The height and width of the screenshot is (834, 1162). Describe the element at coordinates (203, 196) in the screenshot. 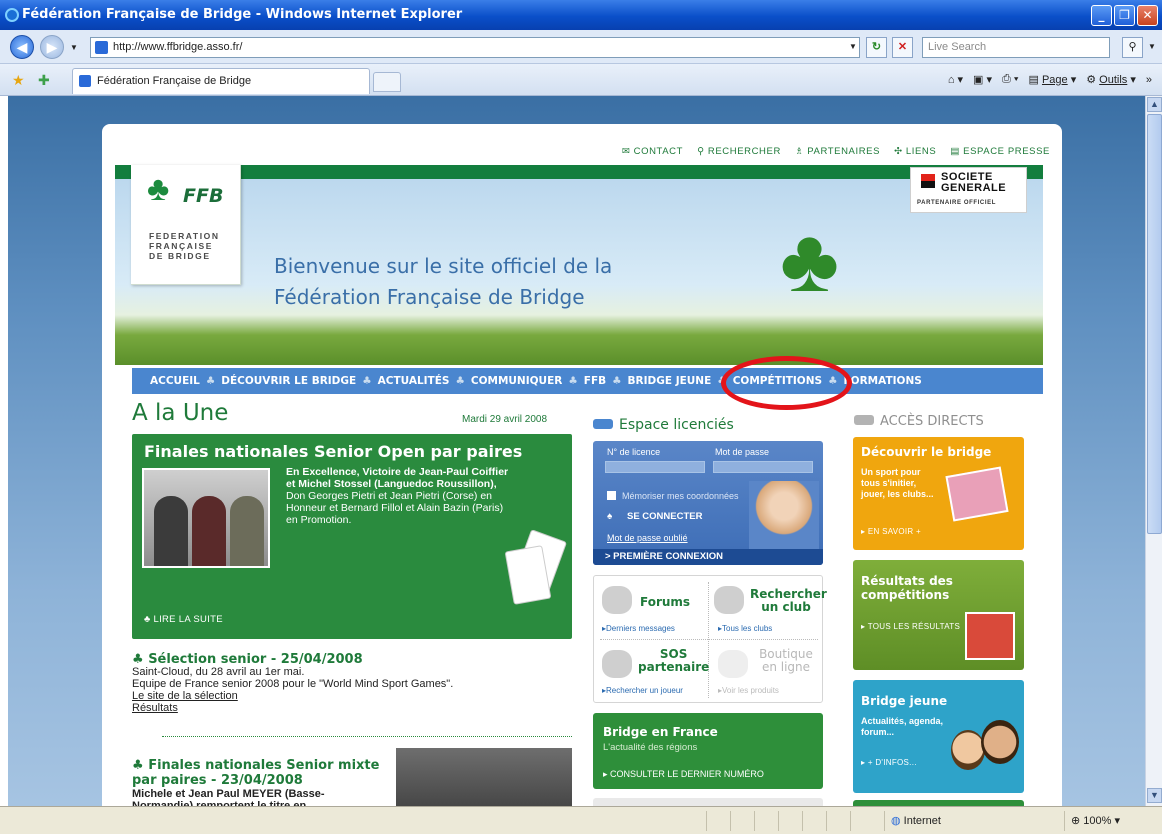

I see `logo-brand: FFB` at that location.